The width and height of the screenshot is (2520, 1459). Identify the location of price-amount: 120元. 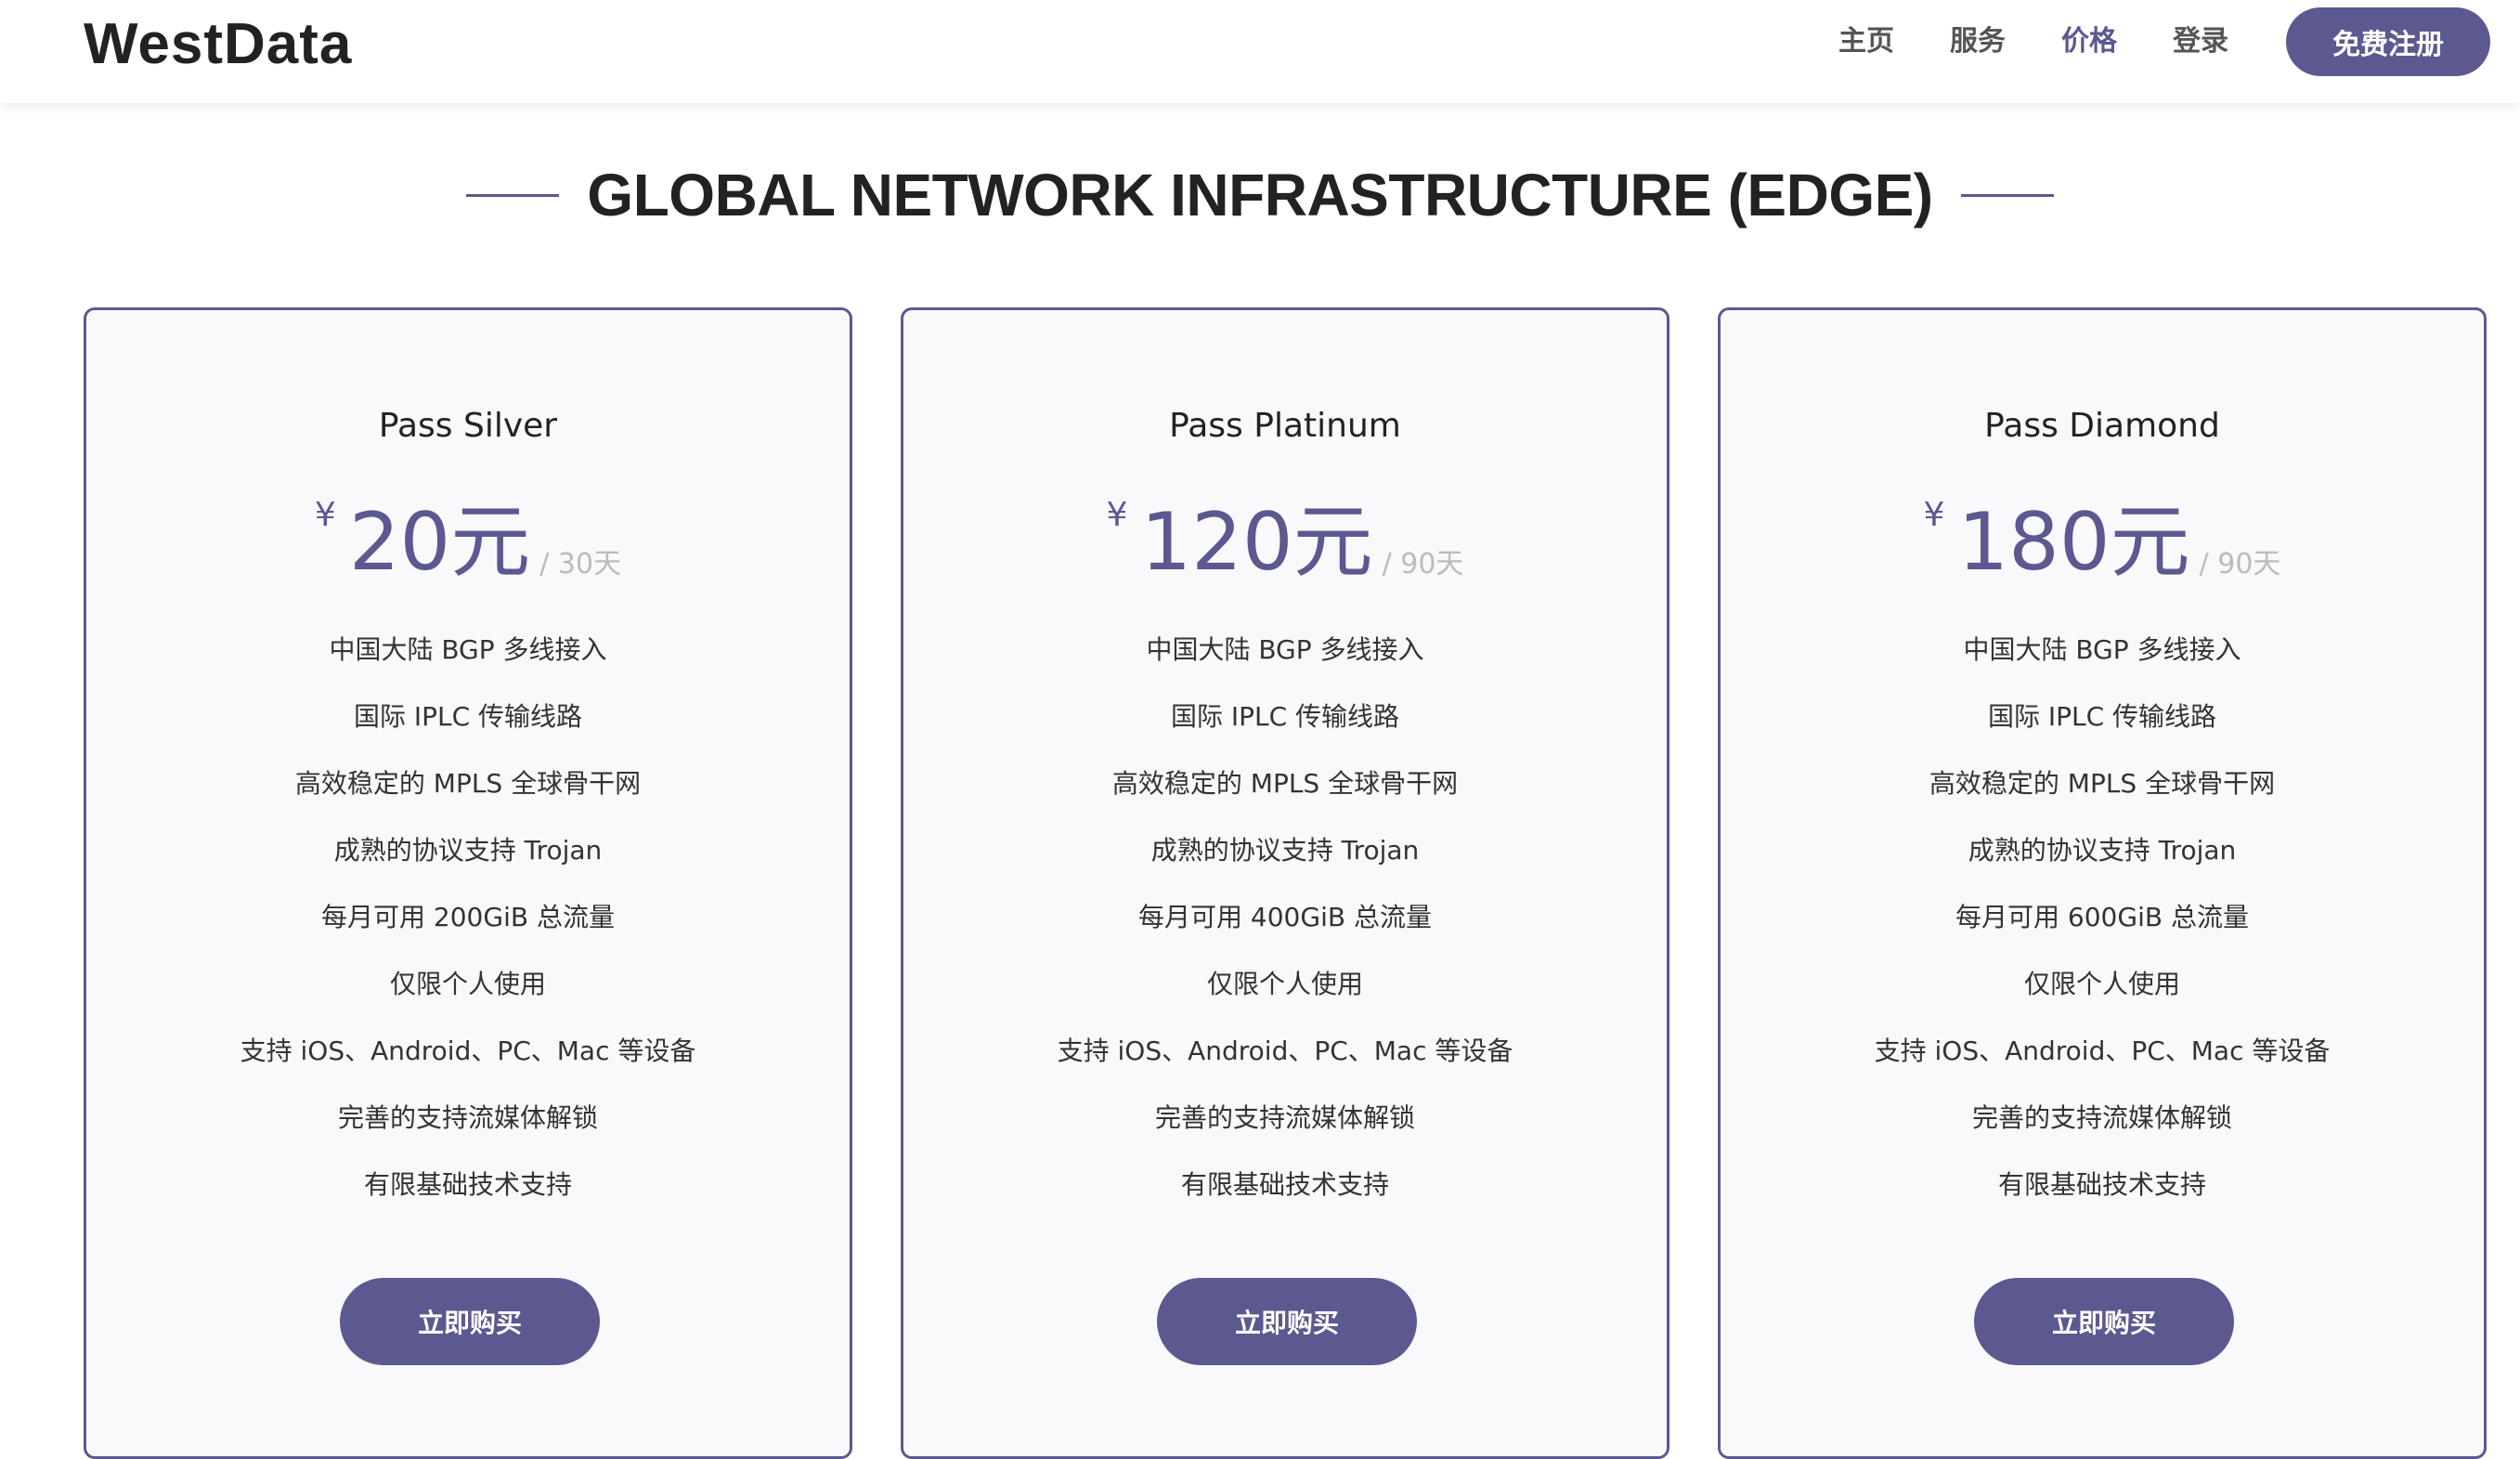
(1256, 542).